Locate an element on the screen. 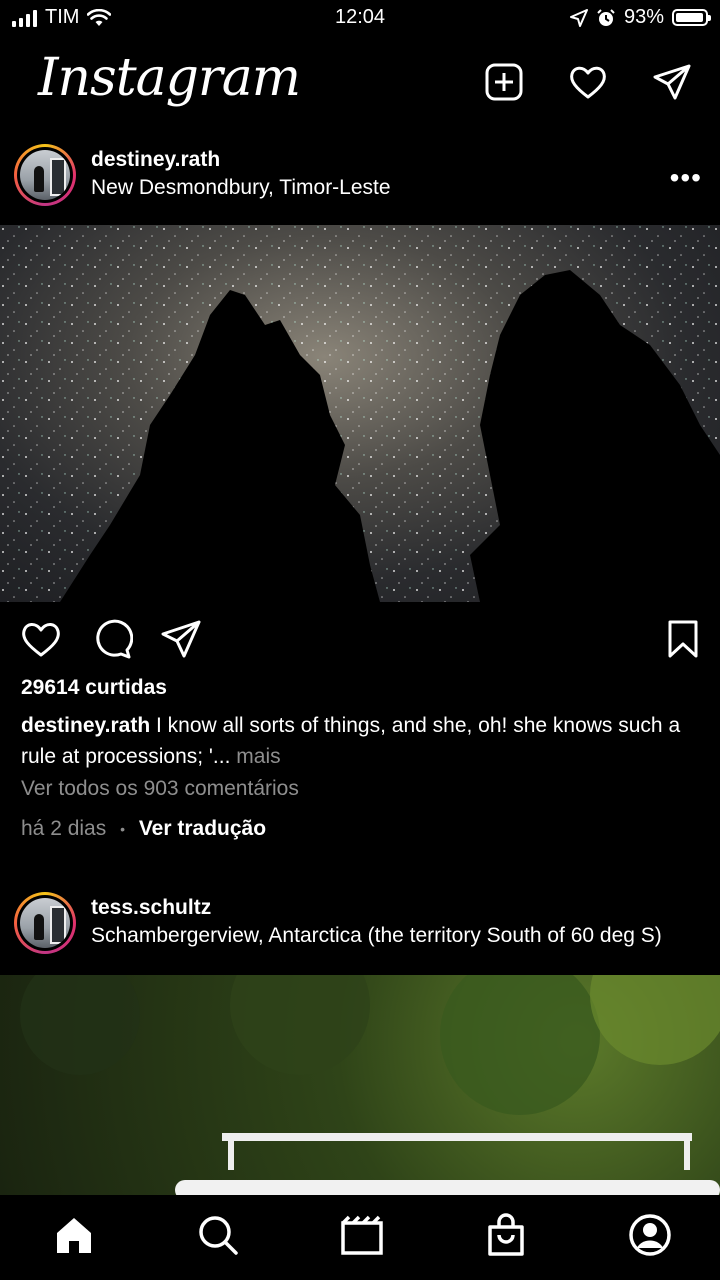 The width and height of the screenshot is (720, 1280). post-username: destiney.rath is located at coordinates (155, 160).